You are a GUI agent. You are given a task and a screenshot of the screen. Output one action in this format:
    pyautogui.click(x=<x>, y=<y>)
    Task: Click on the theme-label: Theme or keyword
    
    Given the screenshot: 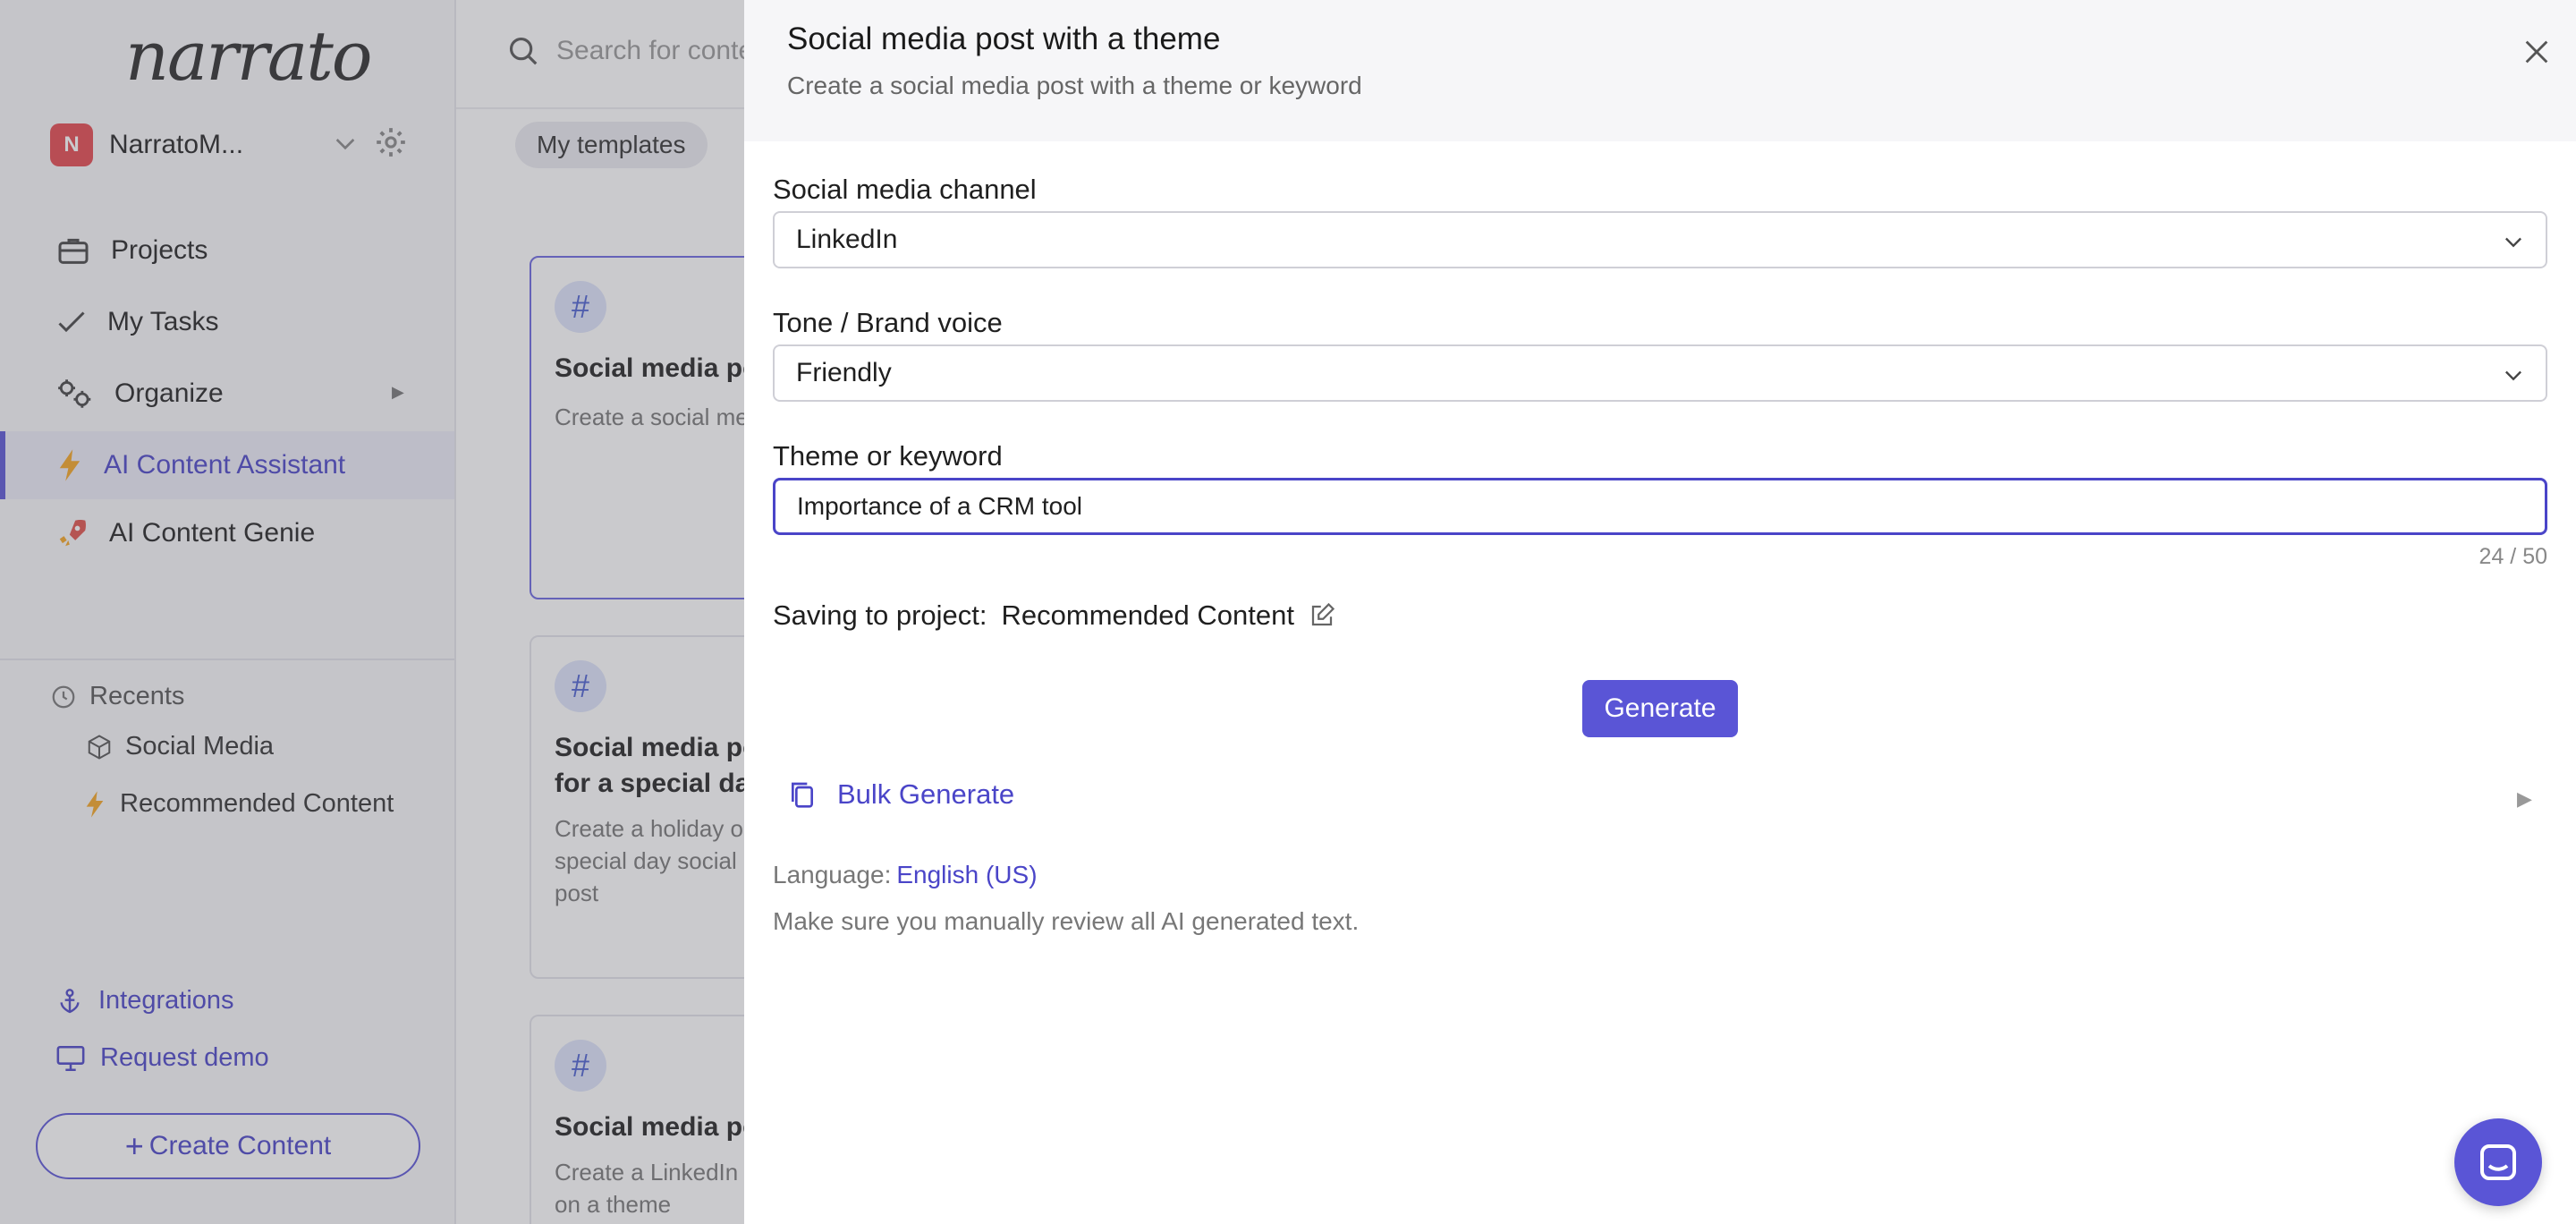 What is the action you would take?
    pyautogui.click(x=888, y=456)
    